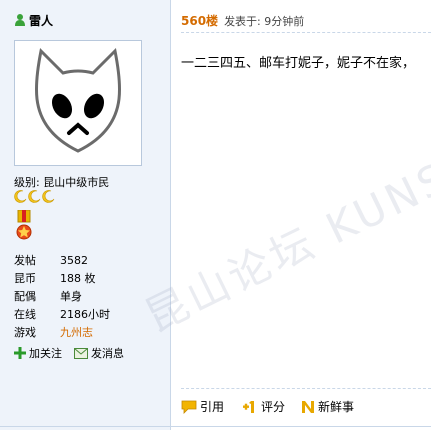 The width and height of the screenshot is (431, 430). What do you see at coordinates (62, 182) in the screenshot?
I see `user-level: 级别: 昆山中级市民` at bounding box center [62, 182].